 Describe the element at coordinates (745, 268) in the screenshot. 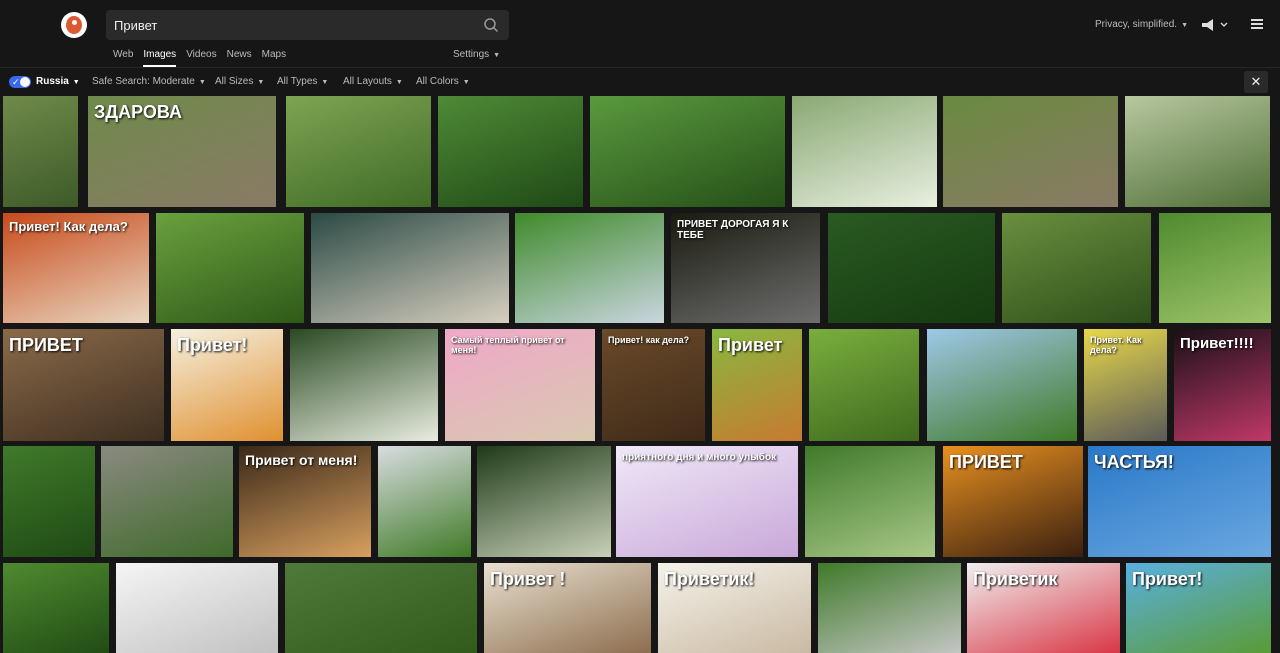

I see `image-result: ПРИВЕТ ДОРОГАЯ Я К ТЕБЕ` at that location.